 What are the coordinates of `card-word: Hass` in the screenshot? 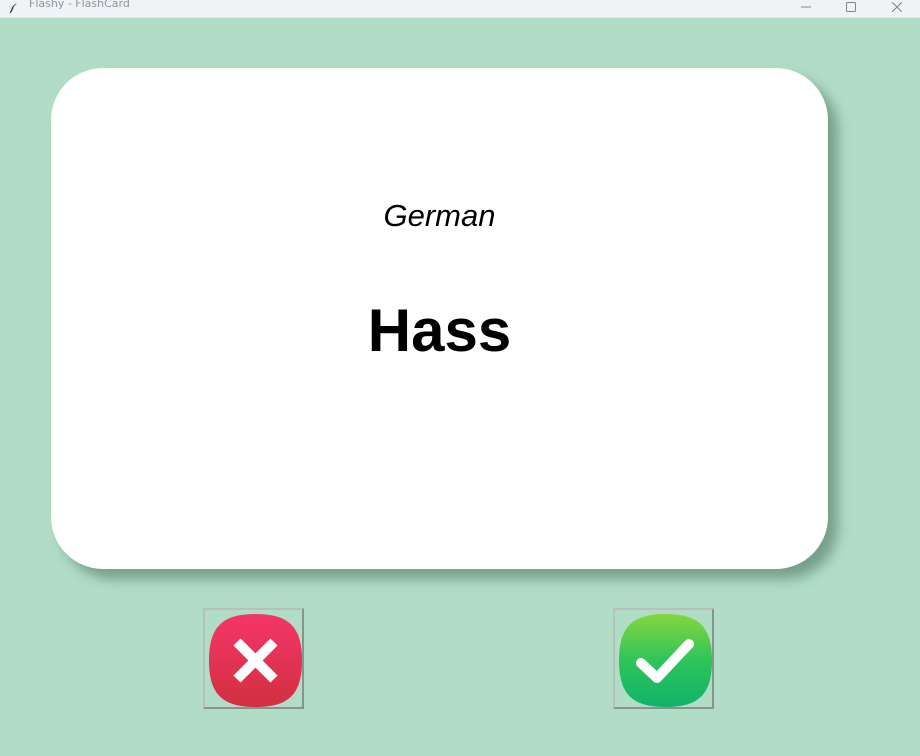 It's located at (439, 330).